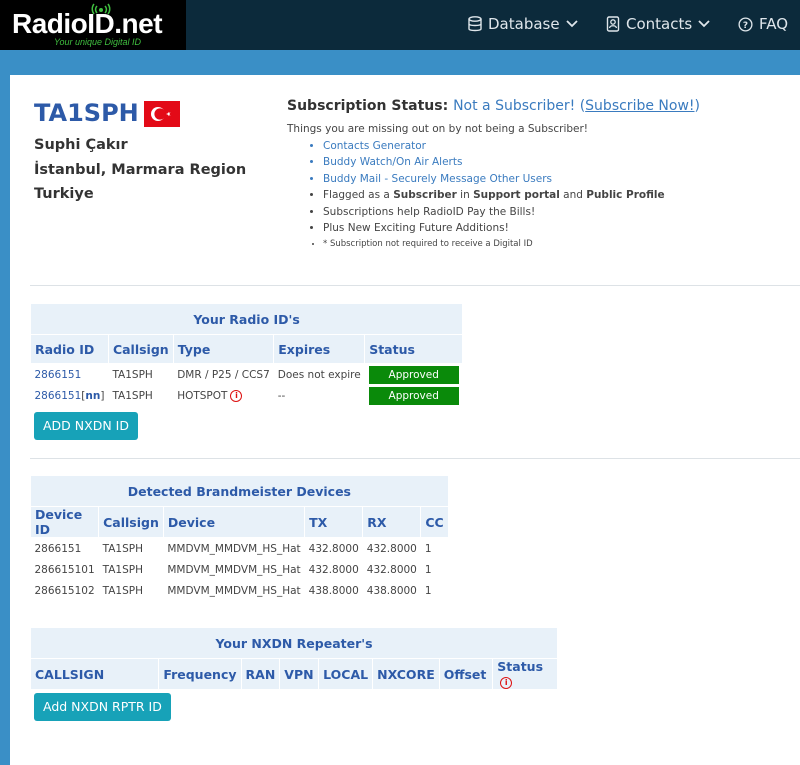 This screenshot has width=800, height=765. I want to click on turkey-flag-icon, so click(162, 114).